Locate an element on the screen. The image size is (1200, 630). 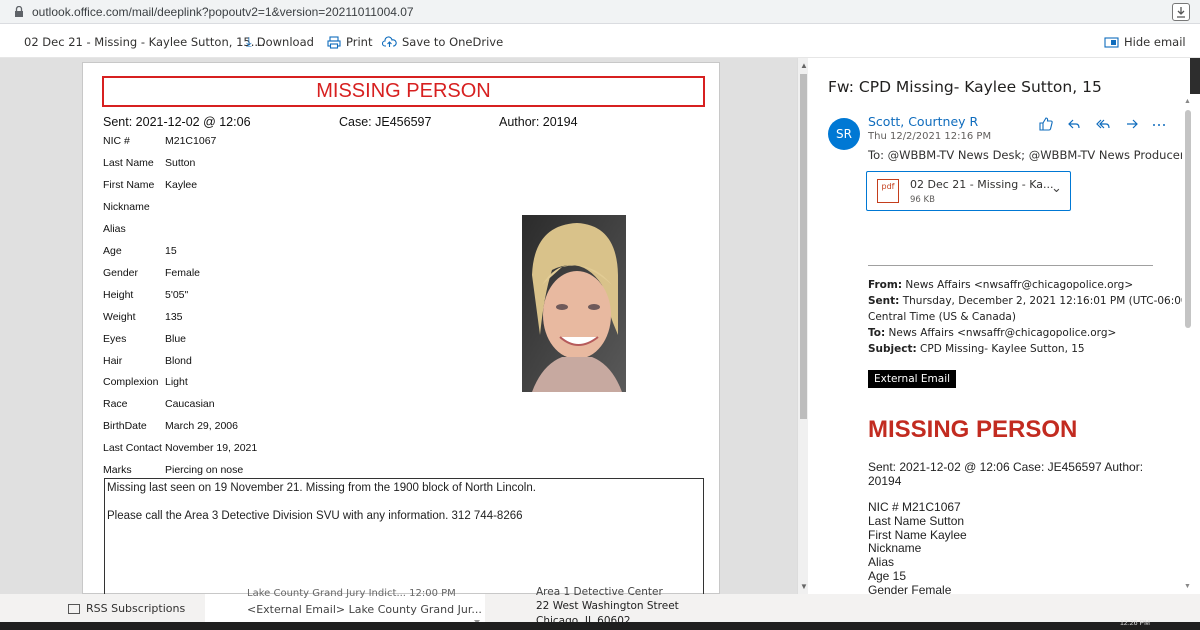
forwarded-sent-tz: Central Time (US & Canada) is located at coordinates (942, 317).